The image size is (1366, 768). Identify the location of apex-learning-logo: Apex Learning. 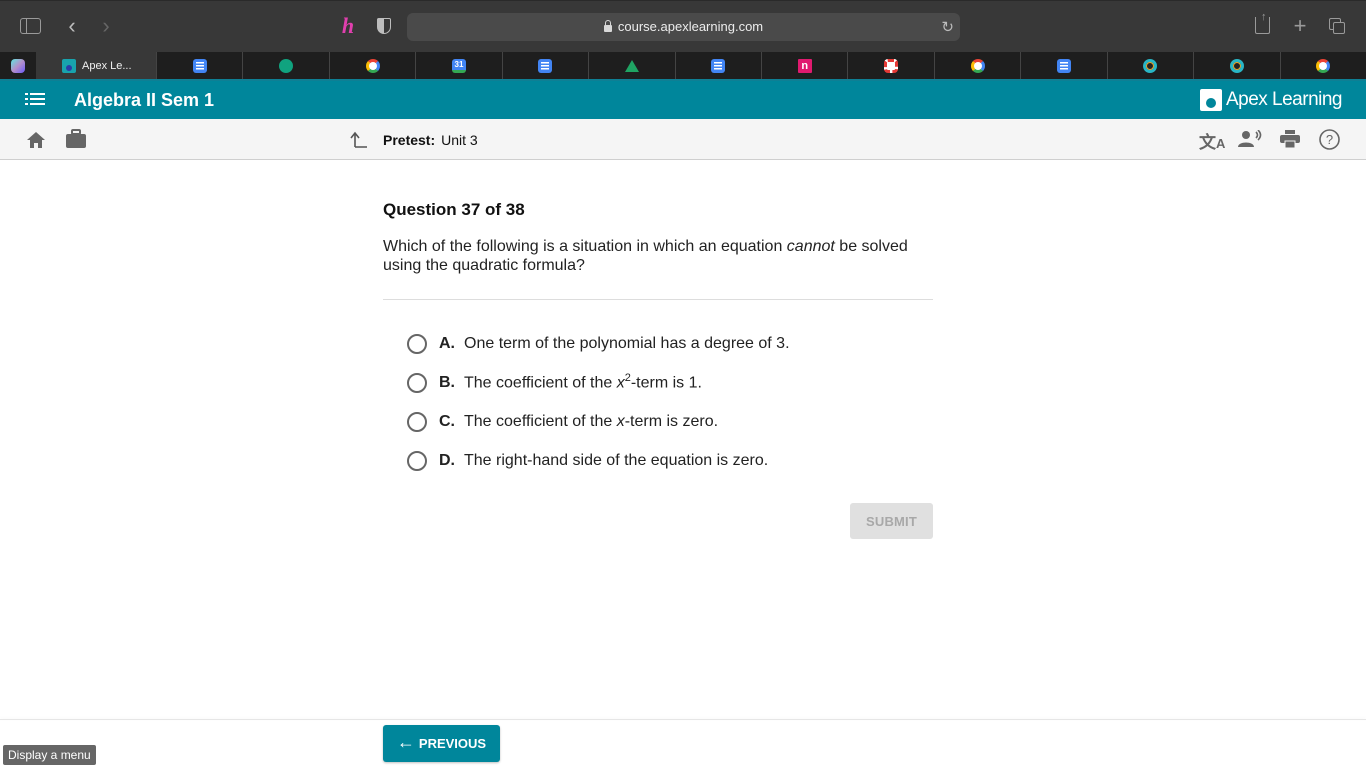
(1271, 100).